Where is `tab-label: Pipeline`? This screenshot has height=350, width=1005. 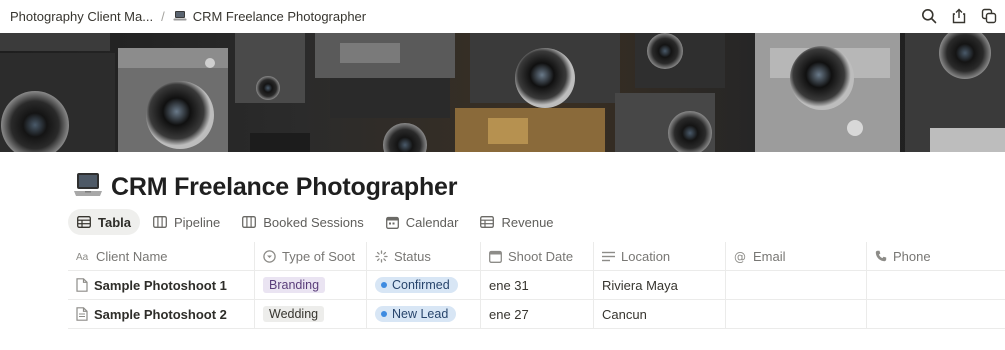
tab-label: Pipeline is located at coordinates (197, 222).